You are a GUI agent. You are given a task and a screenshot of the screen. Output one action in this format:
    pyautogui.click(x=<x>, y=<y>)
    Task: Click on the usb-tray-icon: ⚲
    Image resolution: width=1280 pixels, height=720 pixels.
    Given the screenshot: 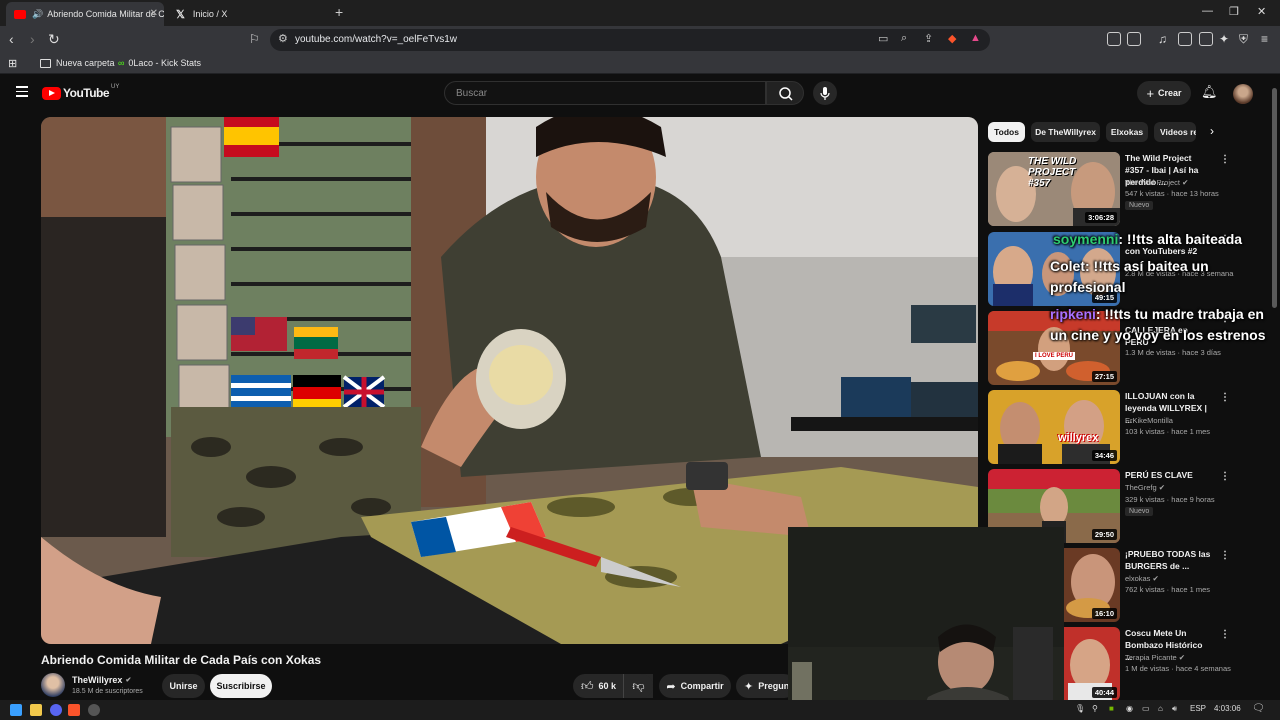 What is the action you would take?
    pyautogui.click(x=1095, y=708)
    